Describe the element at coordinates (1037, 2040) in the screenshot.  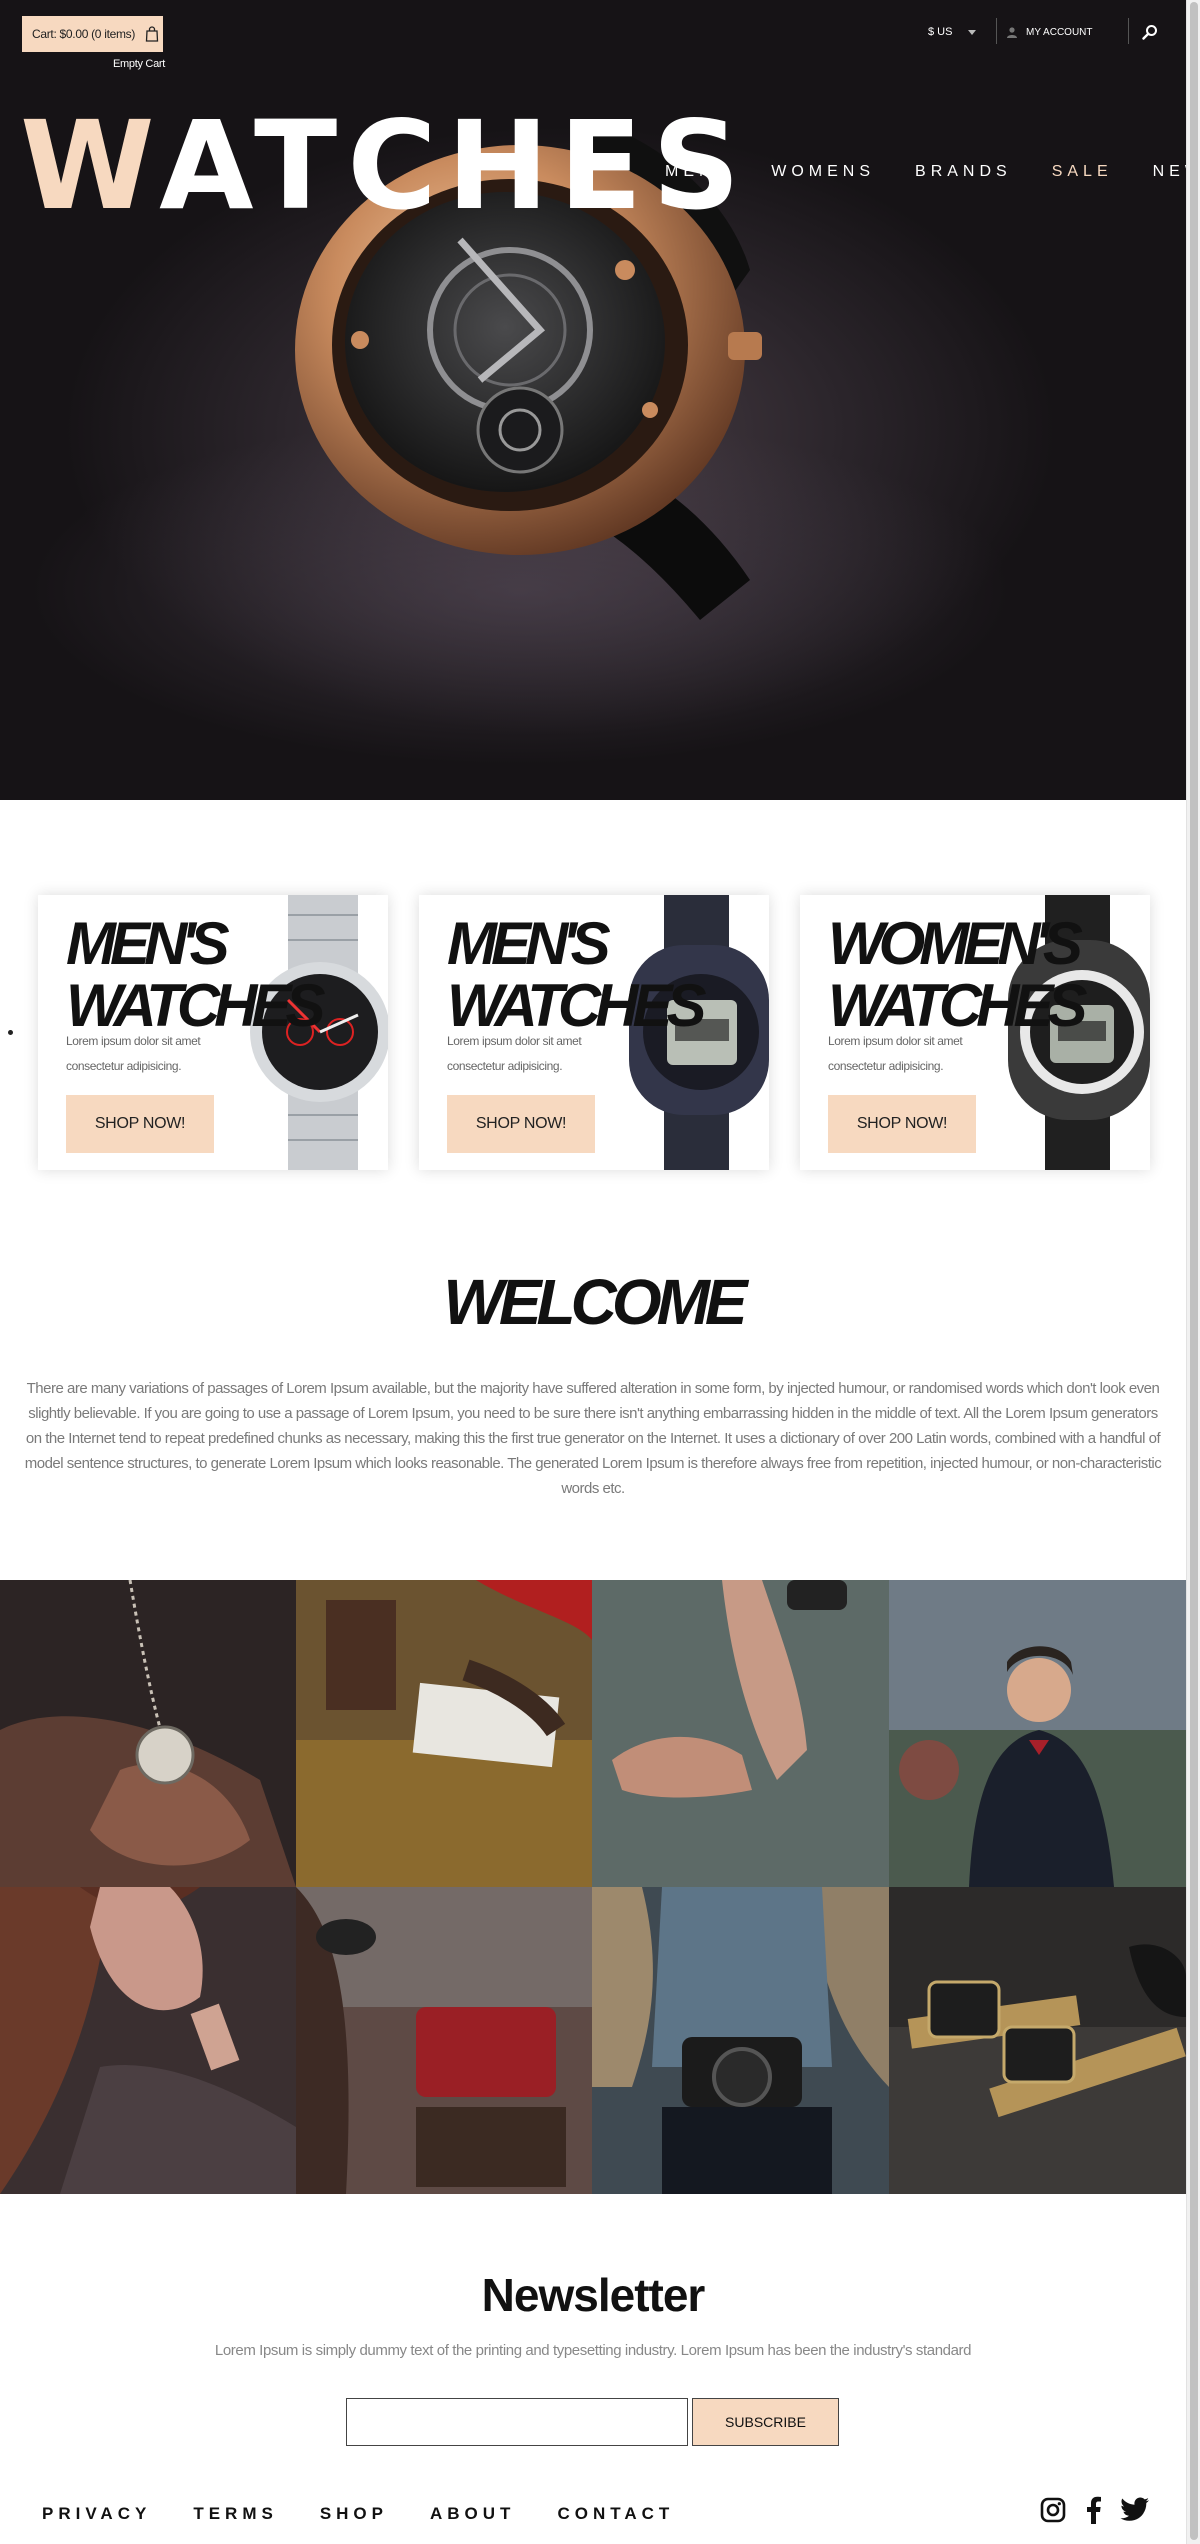
I see `gallery-photo-smartwatches` at that location.